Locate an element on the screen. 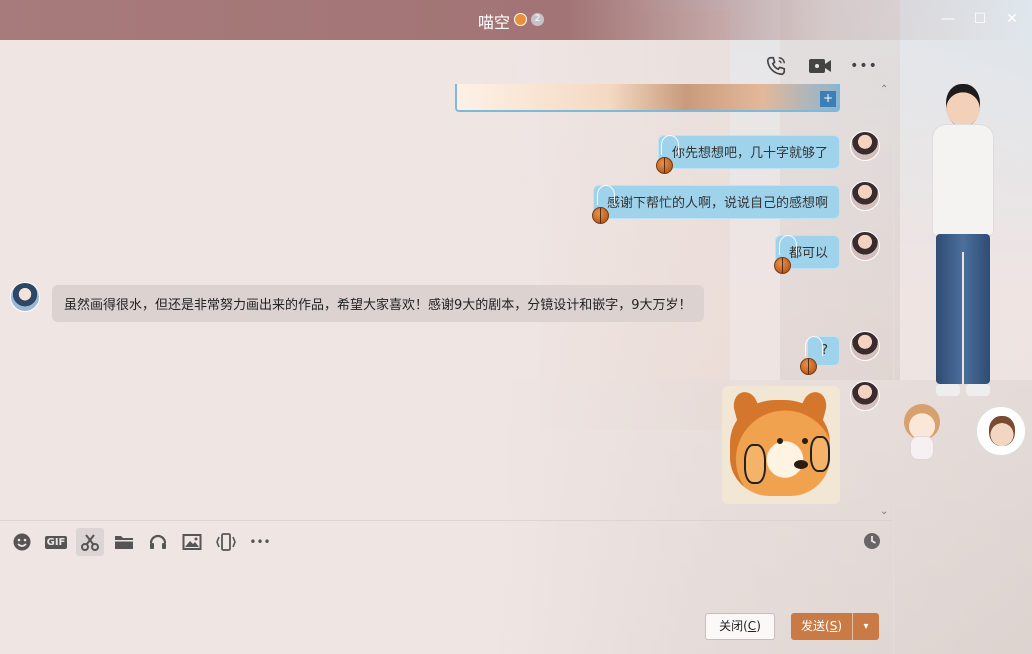 The height and width of the screenshot is (654, 1032). message-bubble: 感谢下帮忙的人啊，说说自己的感想啊 is located at coordinates (716, 202).